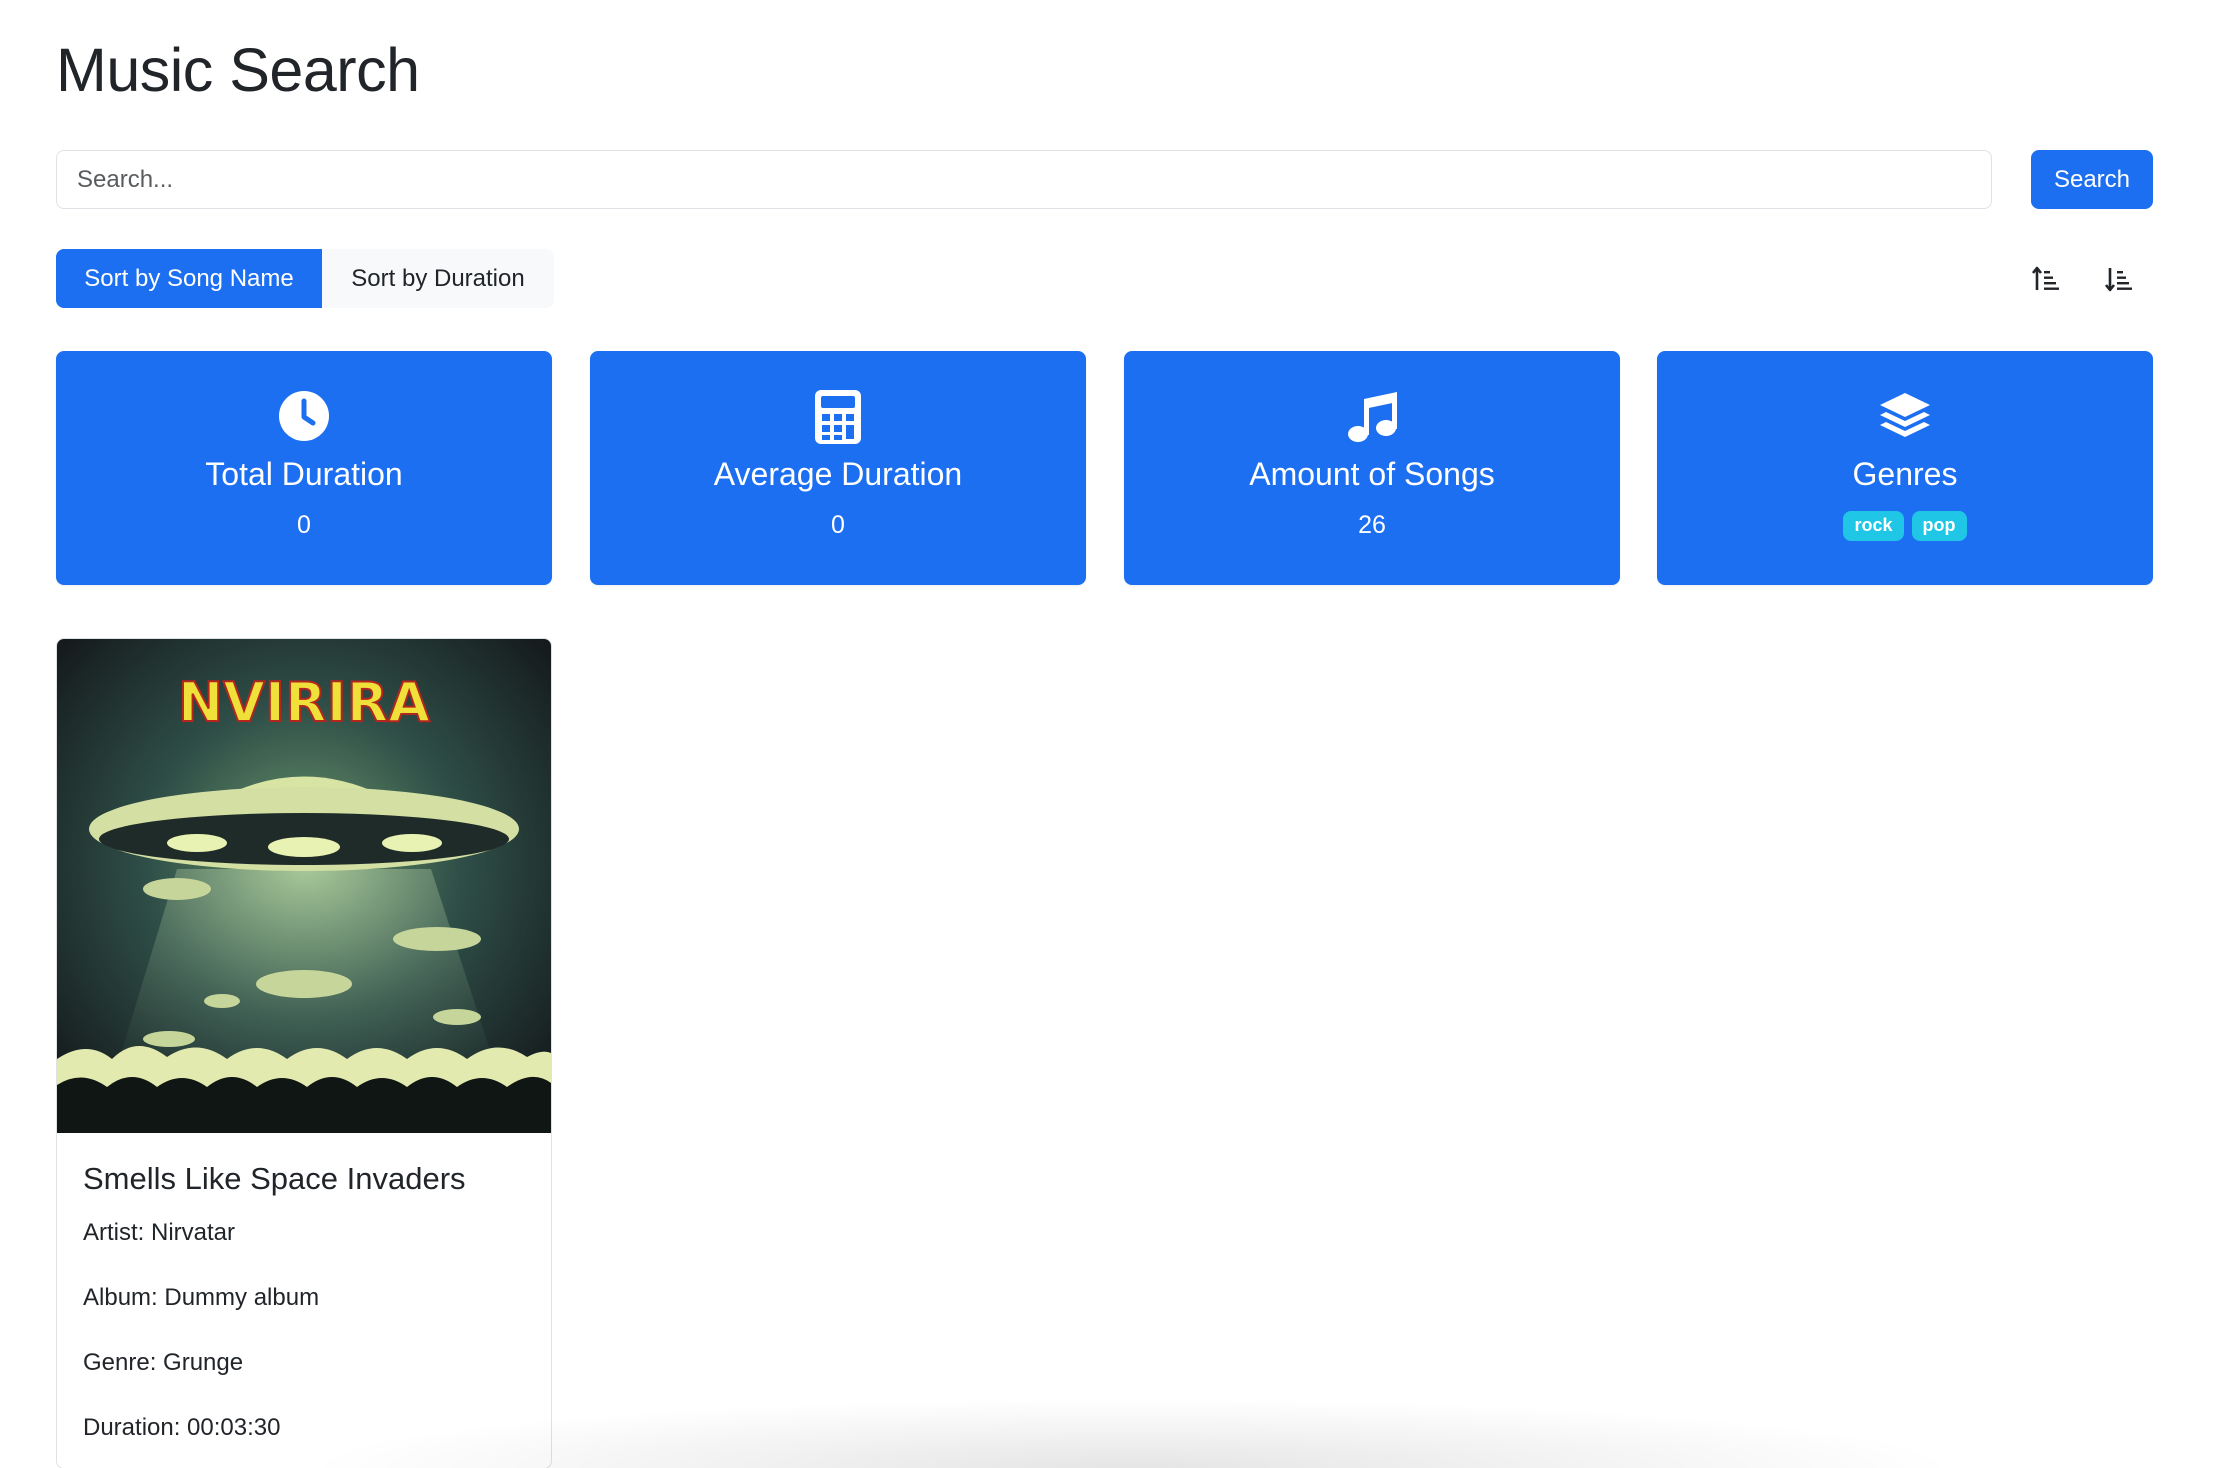 The image size is (2214, 1468). Describe the element at coordinates (1905, 417) in the screenshot. I see `layers-icon` at that location.